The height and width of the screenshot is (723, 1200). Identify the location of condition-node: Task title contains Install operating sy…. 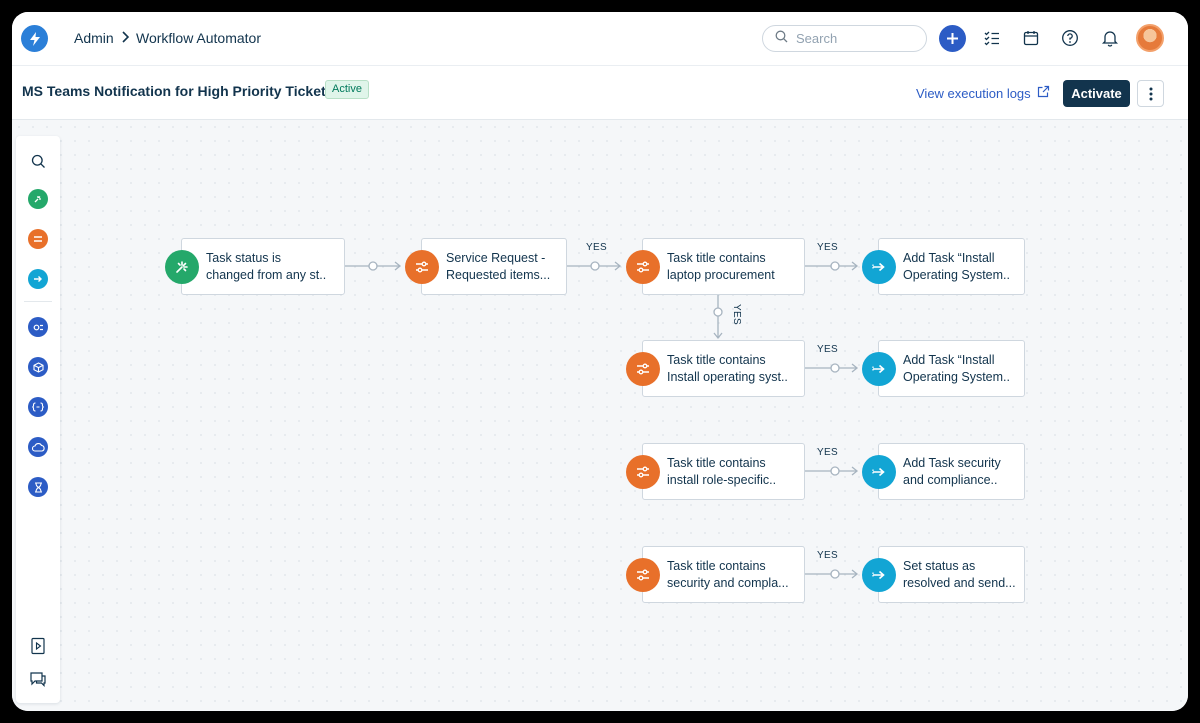
(715, 368).